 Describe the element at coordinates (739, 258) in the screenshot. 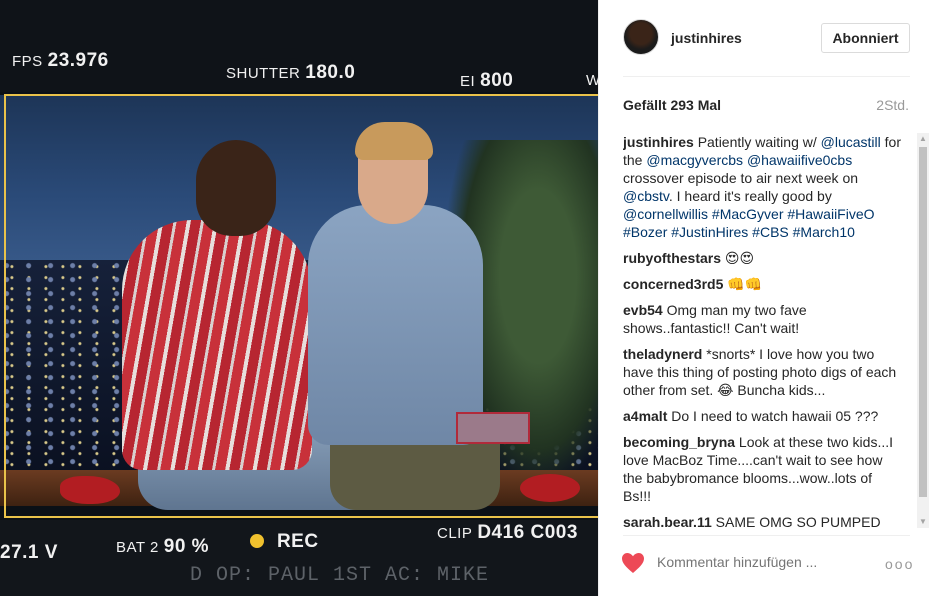

I see `comment-text: 😍😍` at that location.